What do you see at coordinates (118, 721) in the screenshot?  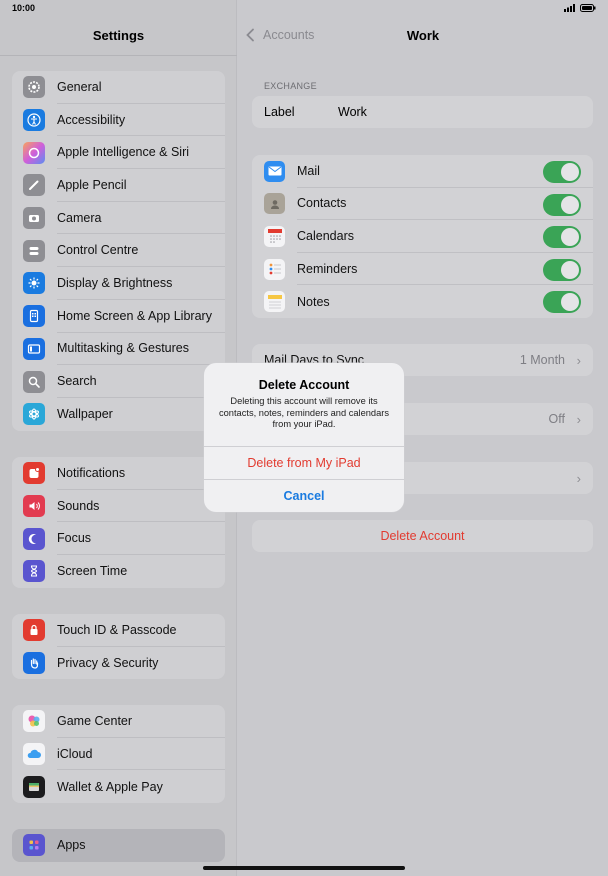 I see `sidebar-item-game-center: Game Center` at bounding box center [118, 721].